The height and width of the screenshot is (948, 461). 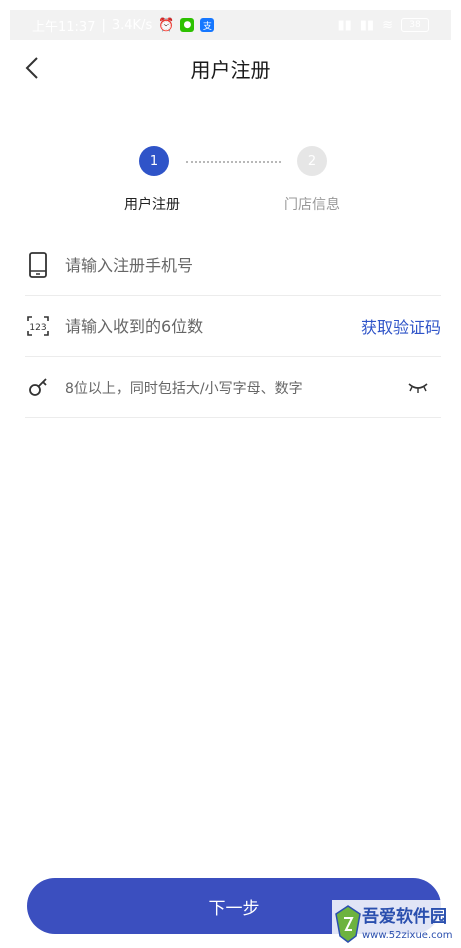 What do you see at coordinates (407, 935) in the screenshot?
I see `watermark-url: www.52zixue.com` at bounding box center [407, 935].